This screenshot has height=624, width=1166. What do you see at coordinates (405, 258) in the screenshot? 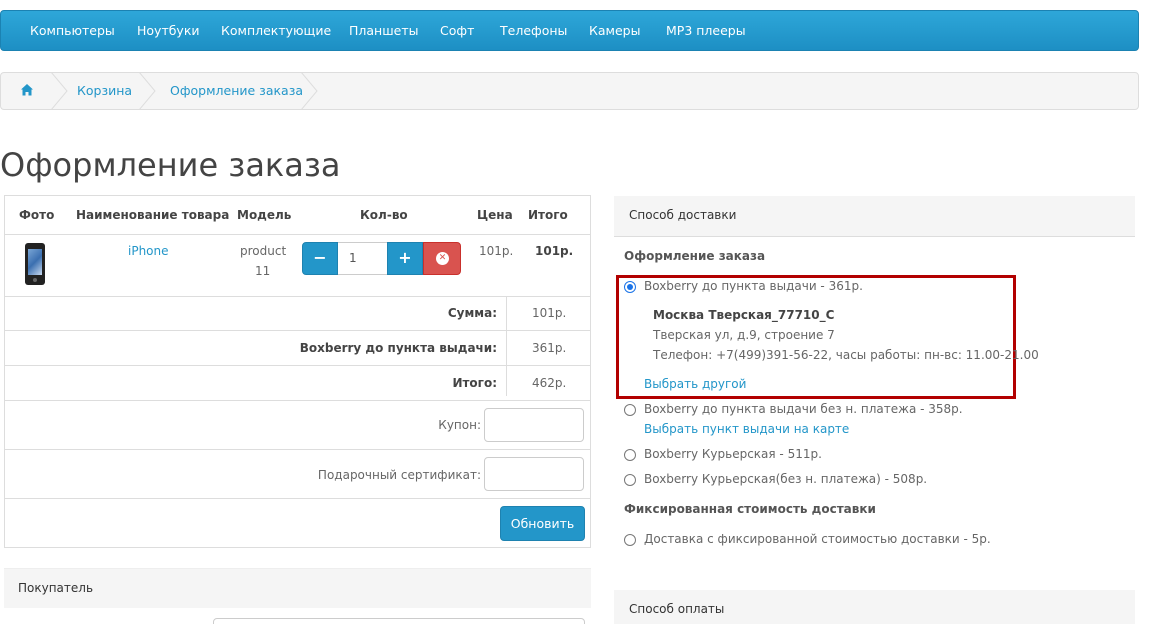
I see `increase-qty-button: +` at bounding box center [405, 258].